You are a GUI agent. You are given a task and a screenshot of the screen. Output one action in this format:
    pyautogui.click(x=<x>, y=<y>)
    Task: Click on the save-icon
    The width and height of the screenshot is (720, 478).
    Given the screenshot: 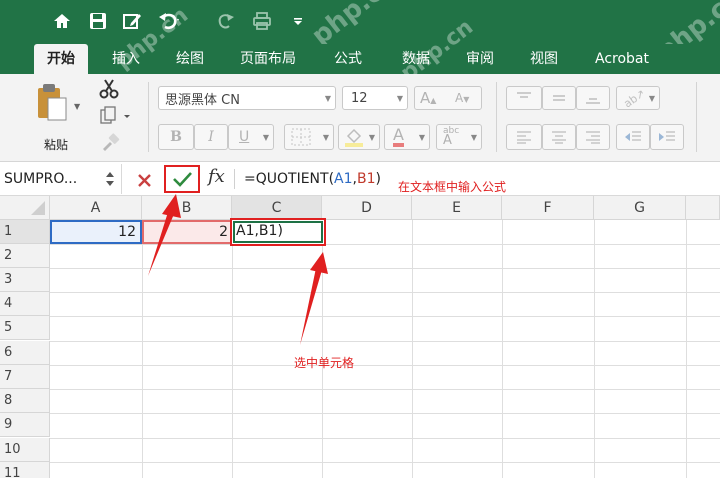 What is the action you would take?
    pyautogui.click(x=98, y=21)
    